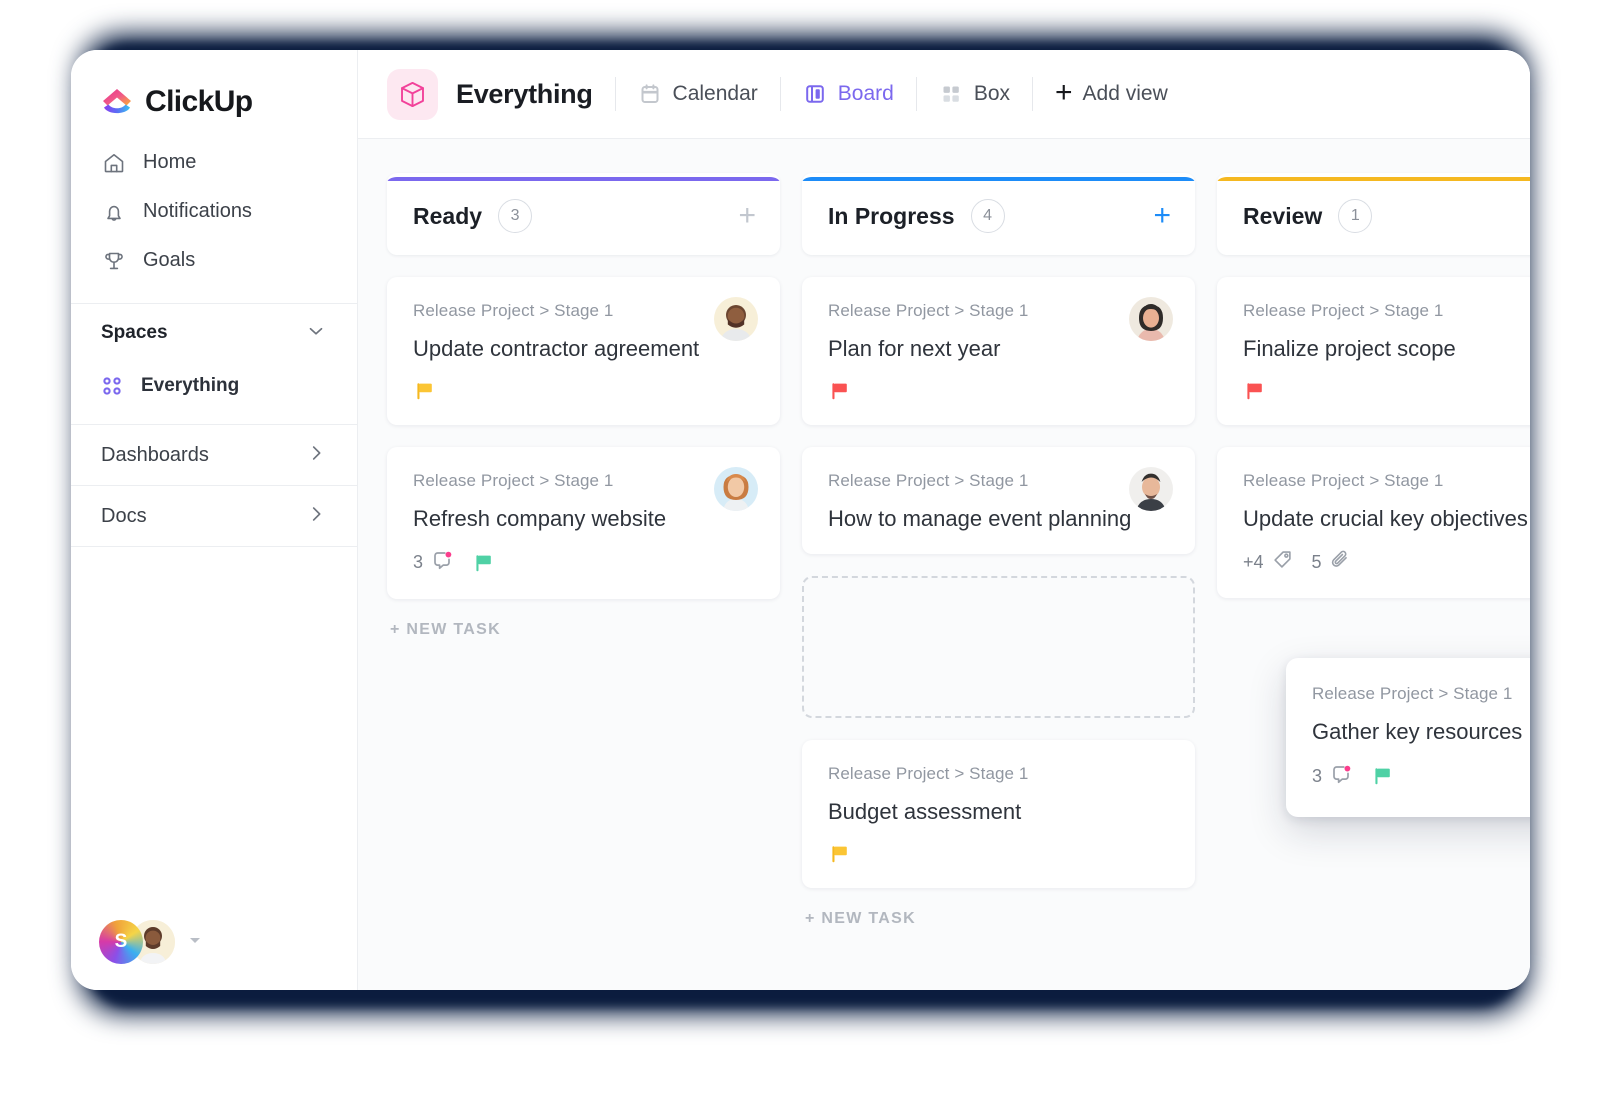 Image resolution: width=1600 pixels, height=1110 pixels. Describe the element at coordinates (951, 94) in the screenshot. I see `box-grid-icon` at that location.